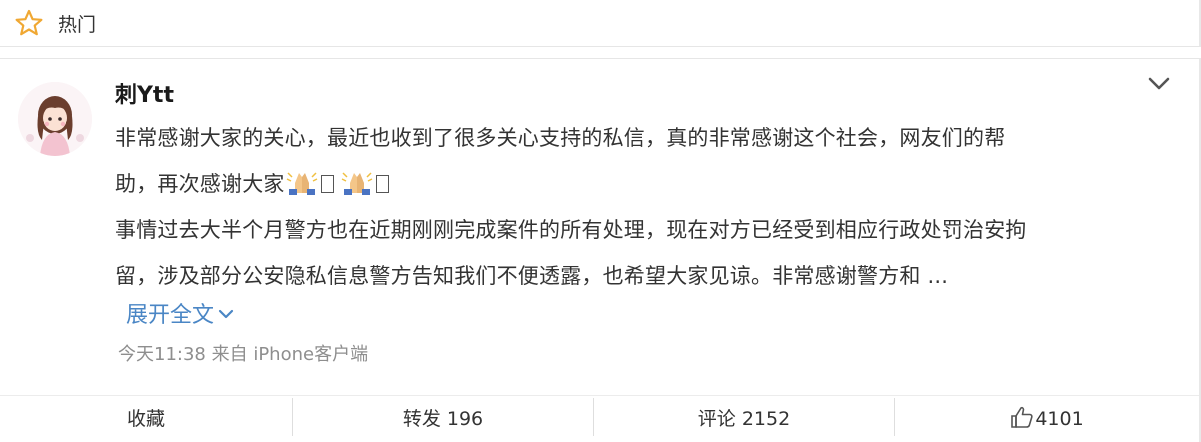 Image resolution: width=1201 pixels, height=442 pixels. I want to click on expand-label: 展开全文, so click(170, 315).